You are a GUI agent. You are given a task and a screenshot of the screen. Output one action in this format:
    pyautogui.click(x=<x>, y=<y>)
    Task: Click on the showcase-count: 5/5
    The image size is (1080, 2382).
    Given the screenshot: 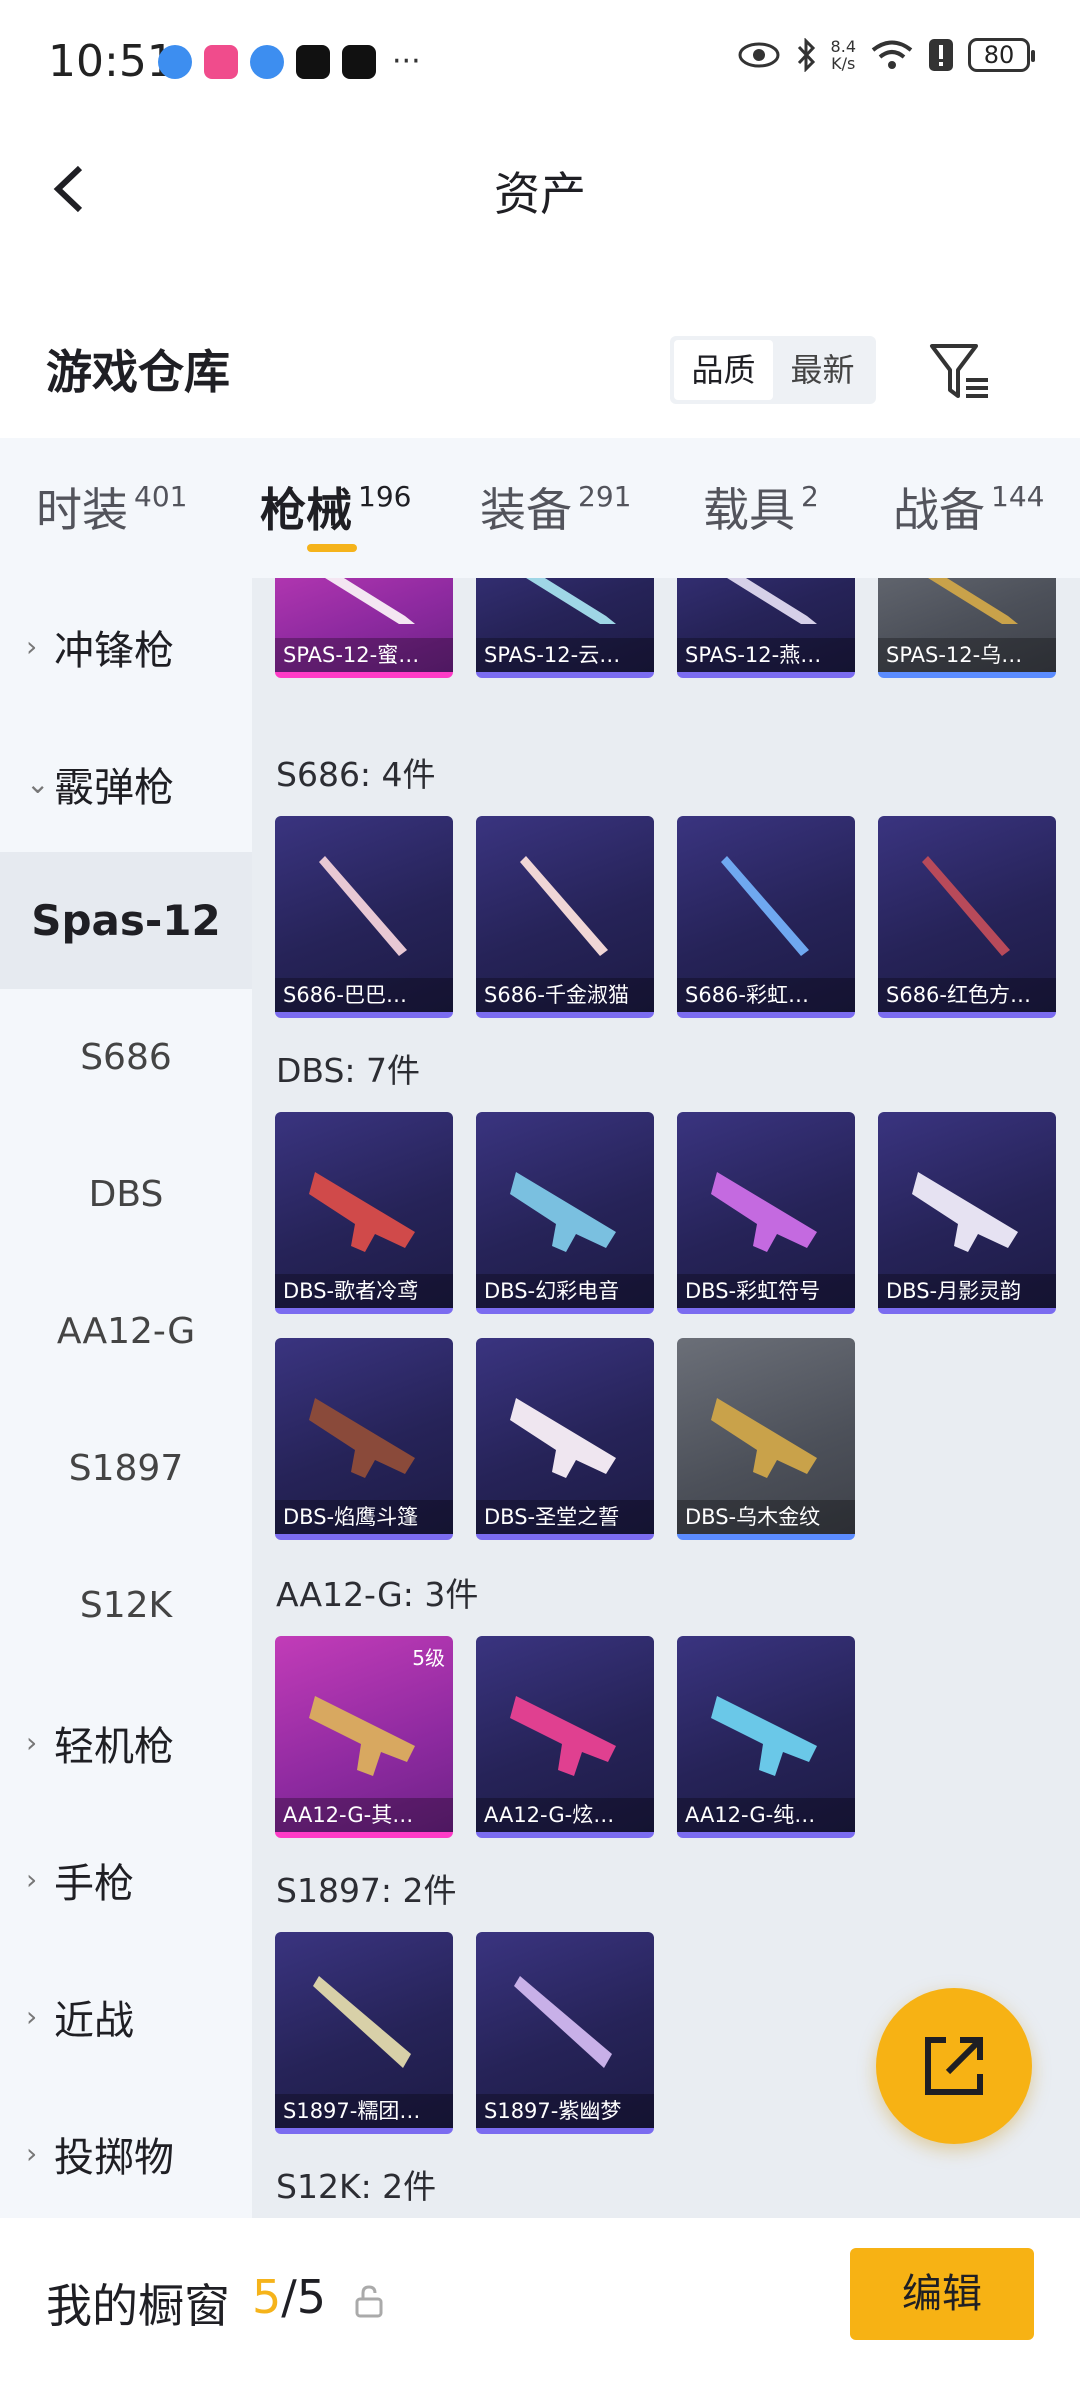 What is the action you would take?
    pyautogui.click(x=289, y=2297)
    